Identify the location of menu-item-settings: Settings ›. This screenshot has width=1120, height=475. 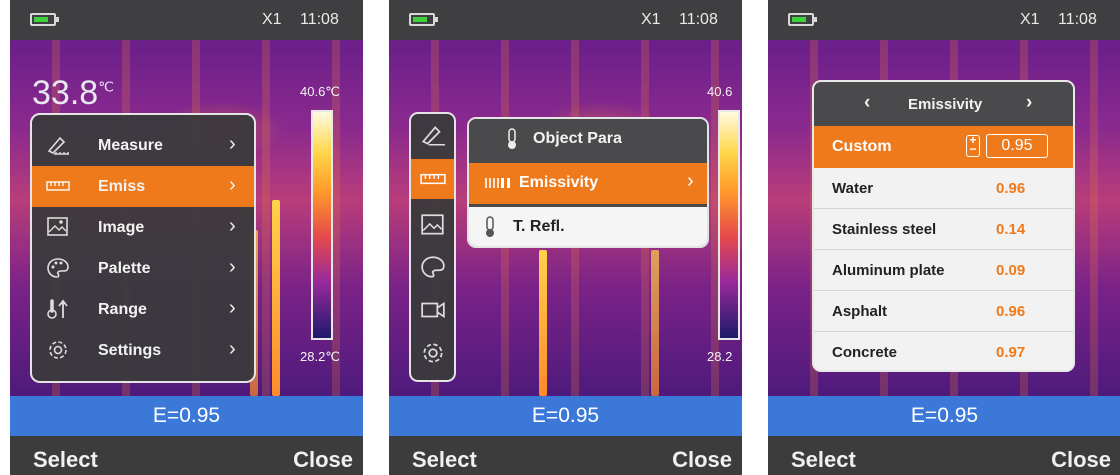
(143, 350).